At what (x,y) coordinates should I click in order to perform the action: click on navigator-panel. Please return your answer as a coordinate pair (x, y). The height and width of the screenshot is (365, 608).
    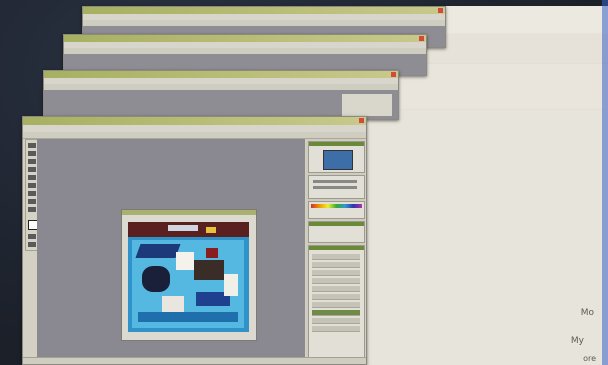
    Looking at the image, I should click on (336, 157).